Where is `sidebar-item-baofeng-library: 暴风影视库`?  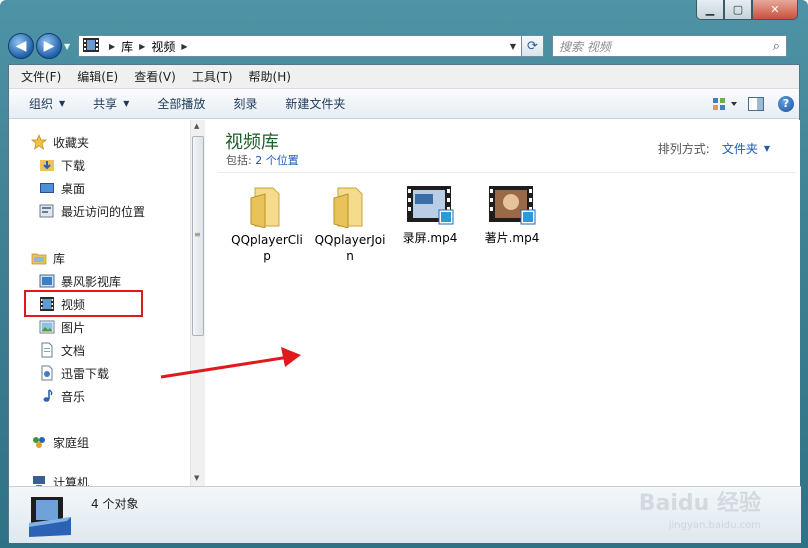 sidebar-item-baofeng-library: 暴风影视库 is located at coordinates (80, 281).